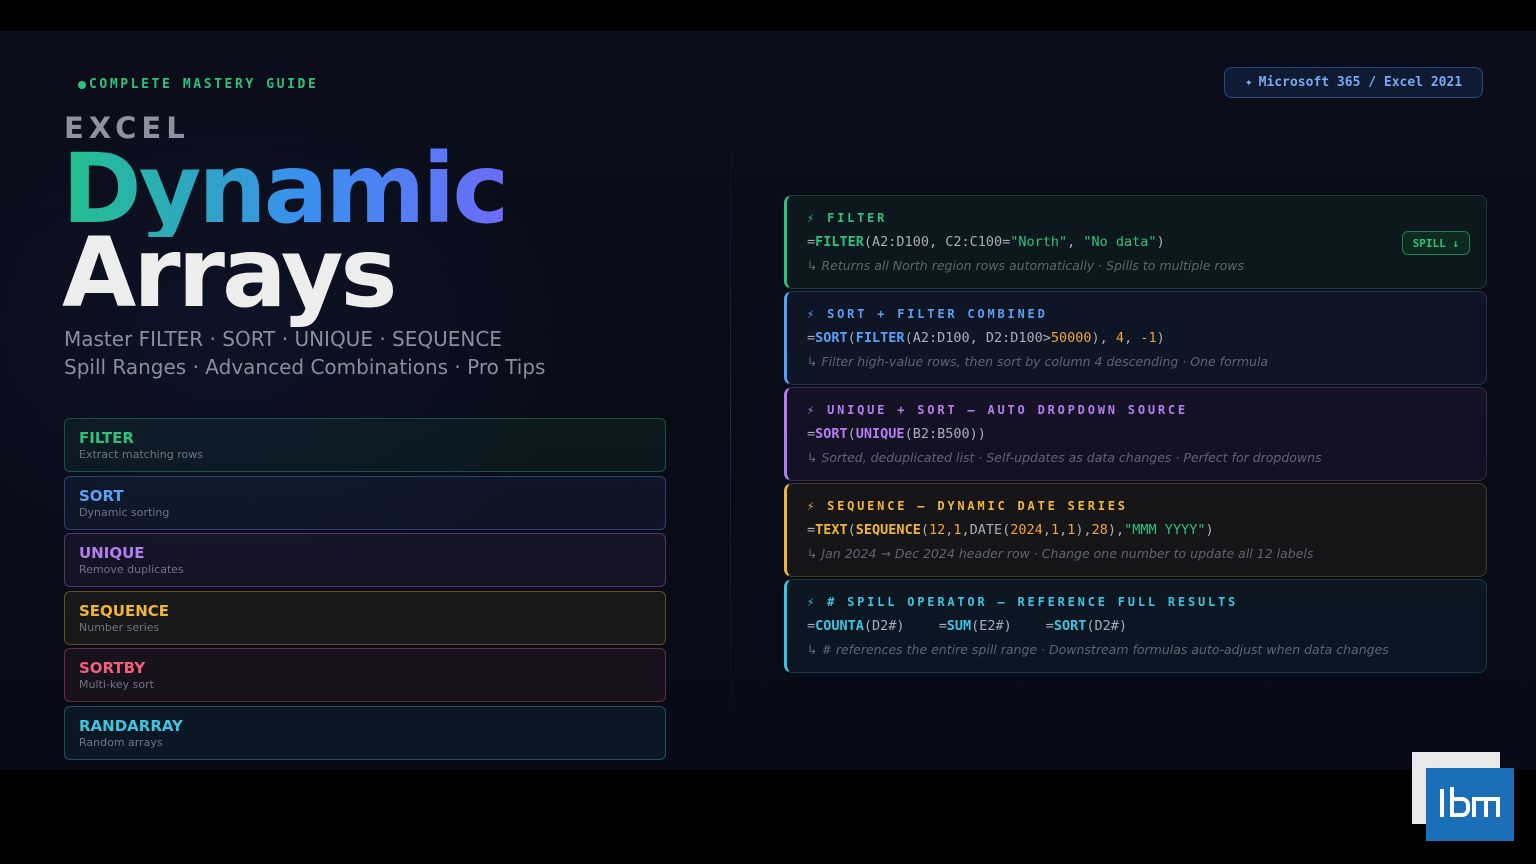 The height and width of the screenshot is (864, 1536). What do you see at coordinates (101, 495) in the screenshot?
I see `function-name: SORT` at bounding box center [101, 495].